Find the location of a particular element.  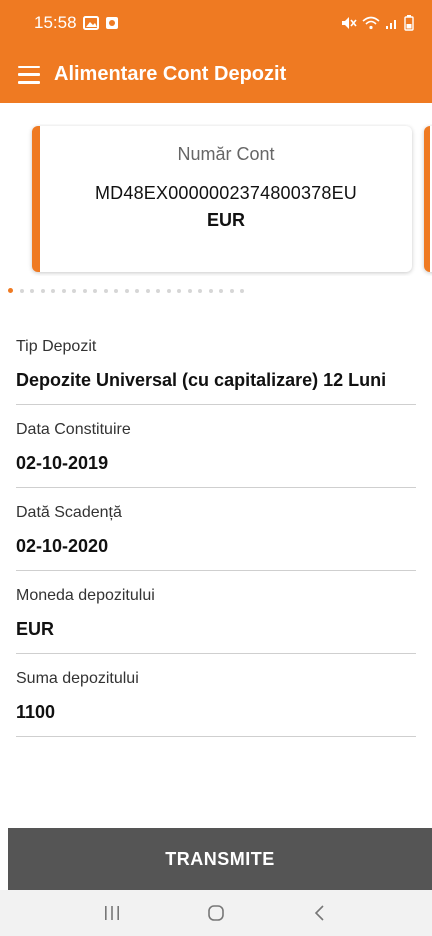

field-label: Dată Scadență is located at coordinates (69, 512).